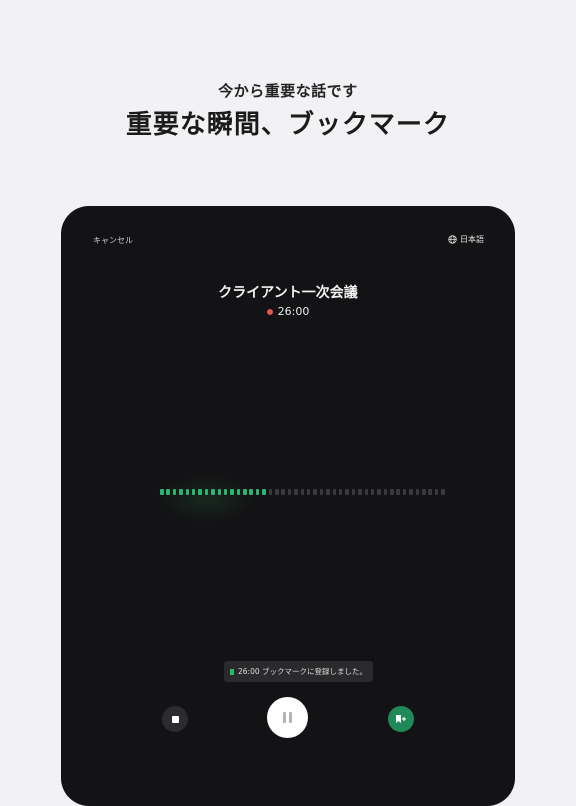  Describe the element at coordinates (293, 311) in the screenshot. I see `elapsed-time: 26:00` at that location.